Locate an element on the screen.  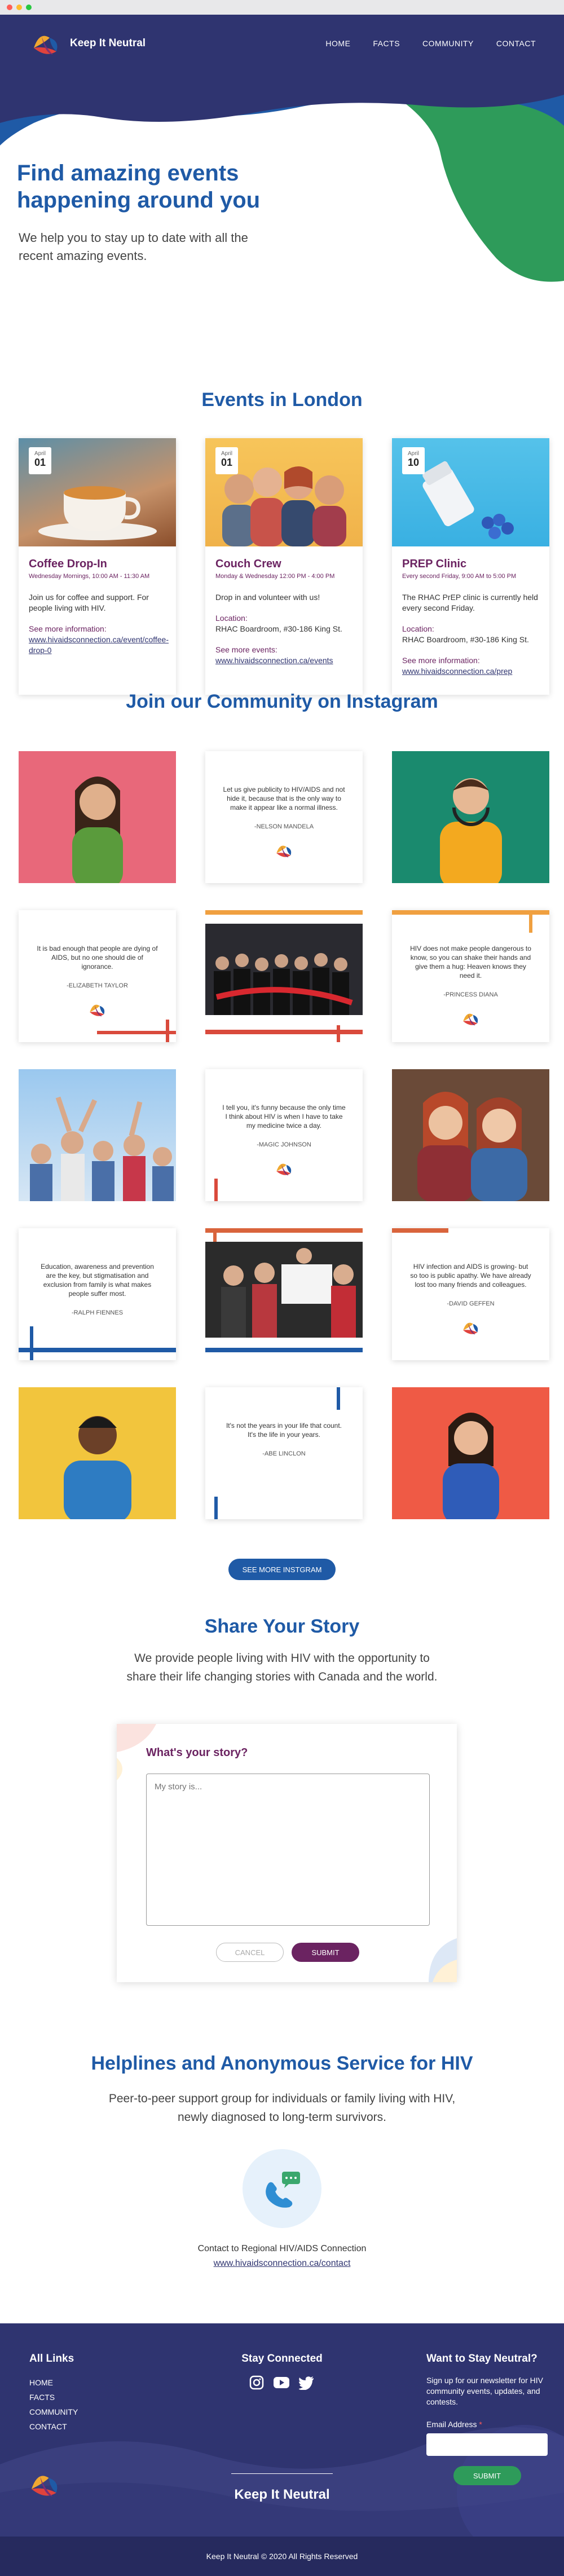
event-time: Monday & Wednesday 12:00 PM - 4:00 PM is located at coordinates (275, 576).